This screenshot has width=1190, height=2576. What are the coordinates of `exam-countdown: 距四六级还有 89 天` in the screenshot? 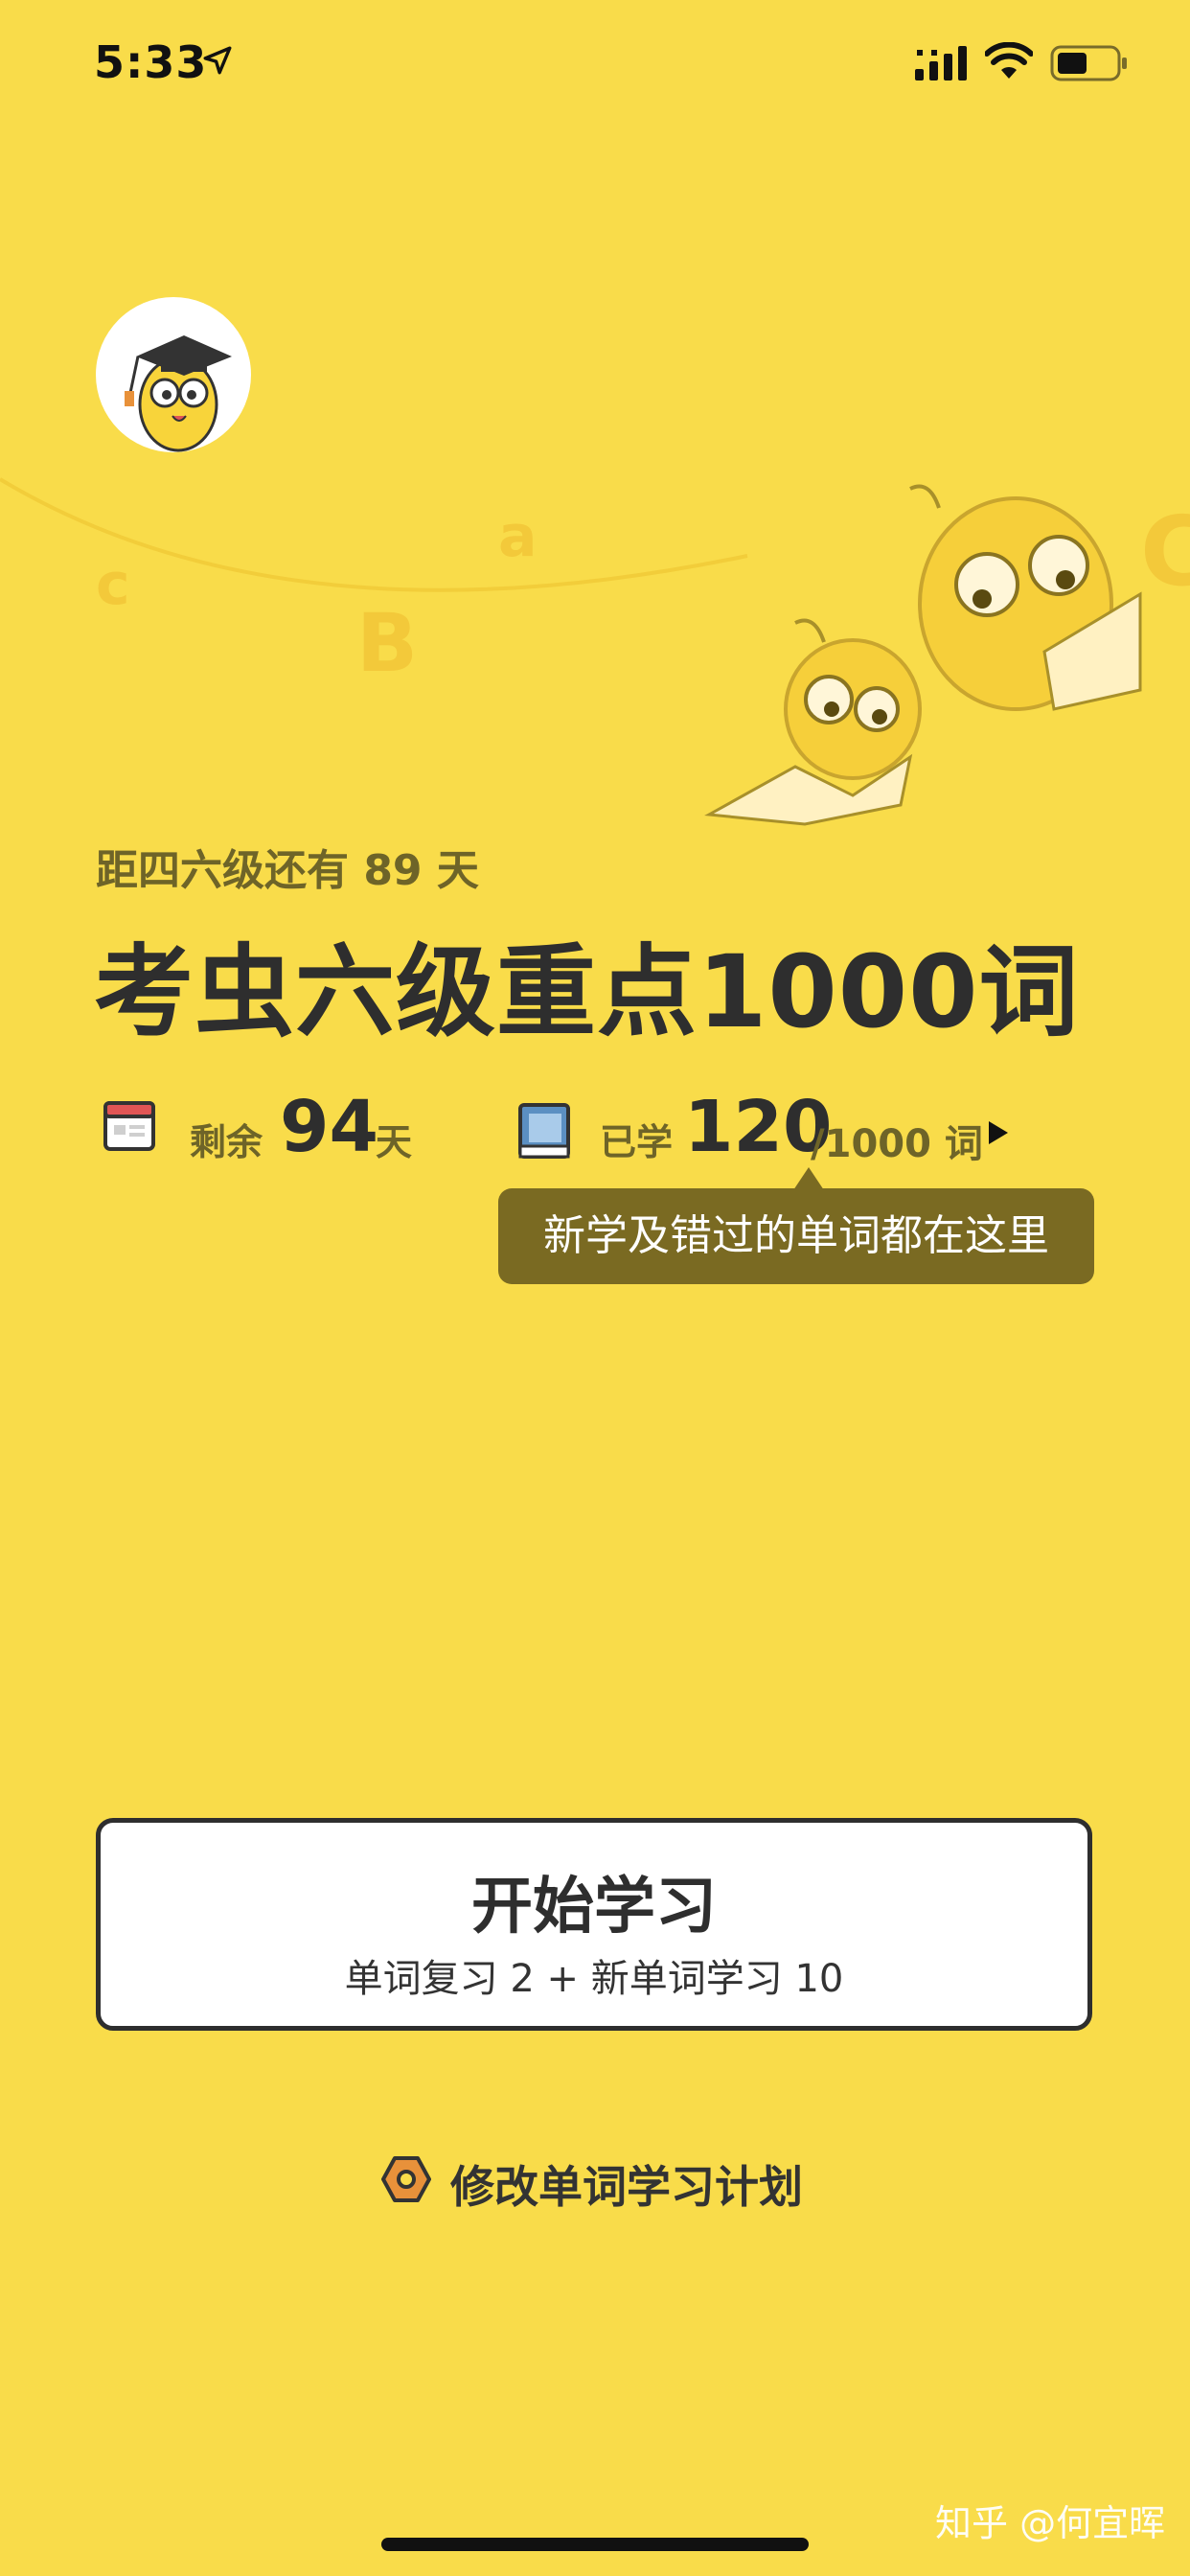 It's located at (287, 870).